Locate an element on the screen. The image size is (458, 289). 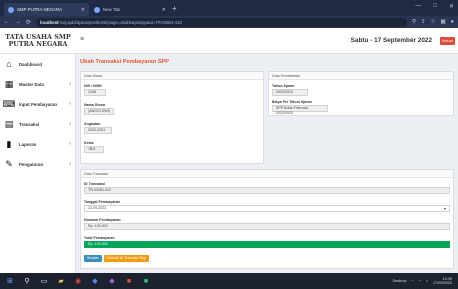
field-label: Kelas is located at coordinates (89, 143).